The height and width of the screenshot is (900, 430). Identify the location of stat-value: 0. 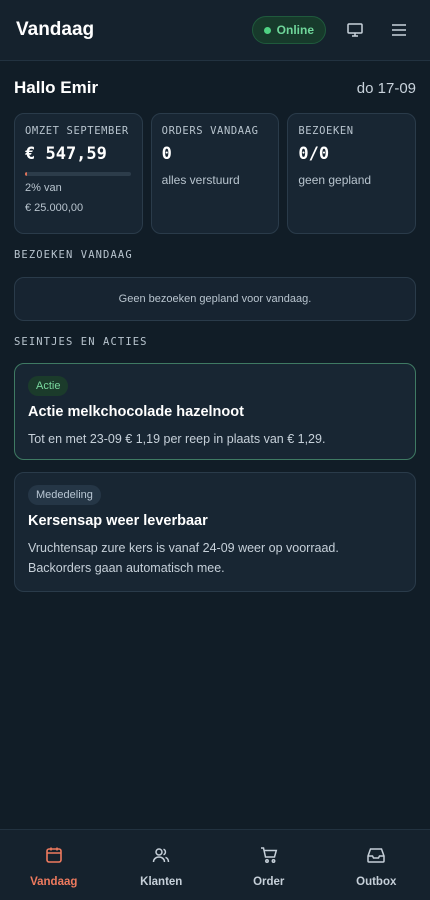
(166, 154).